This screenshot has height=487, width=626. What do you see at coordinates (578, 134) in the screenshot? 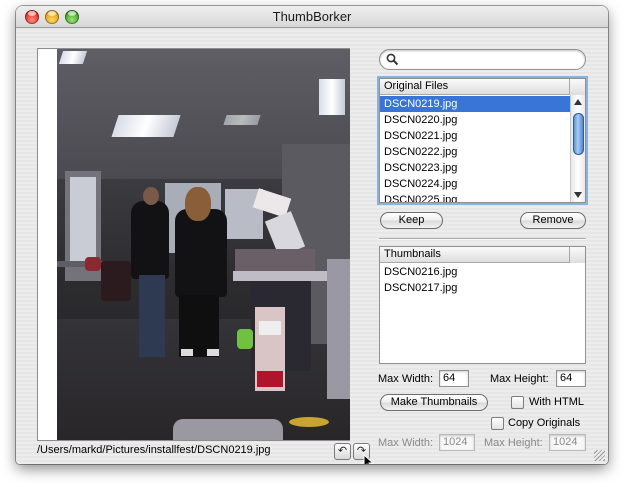
I see `scroll-thumb` at bounding box center [578, 134].